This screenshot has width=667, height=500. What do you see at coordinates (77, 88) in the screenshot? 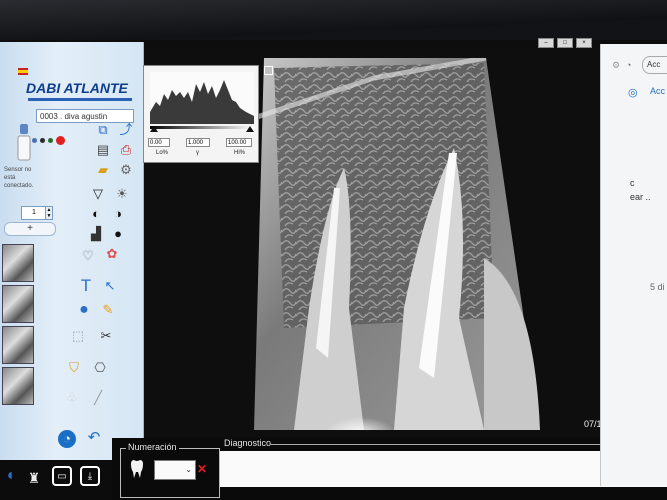
I see `brand-logo: DABI ATLANTE` at bounding box center [77, 88].